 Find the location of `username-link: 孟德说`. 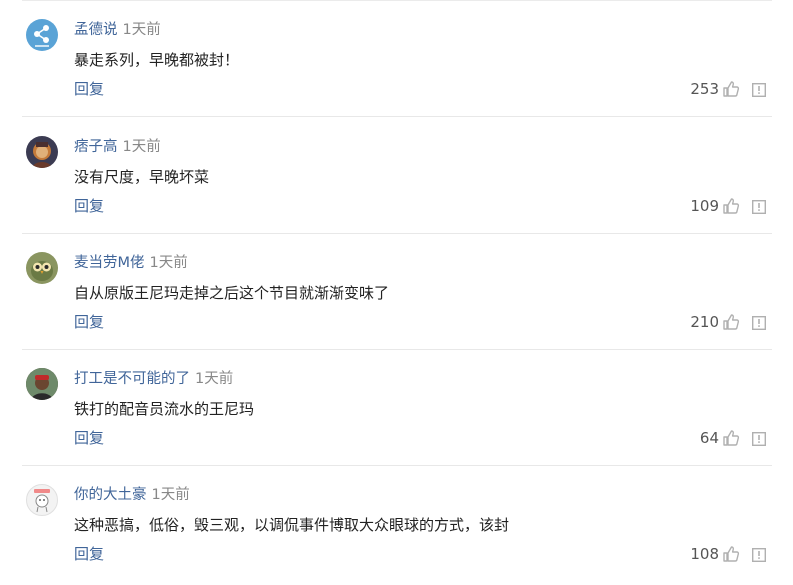

username-link: 孟德说 is located at coordinates (96, 30).